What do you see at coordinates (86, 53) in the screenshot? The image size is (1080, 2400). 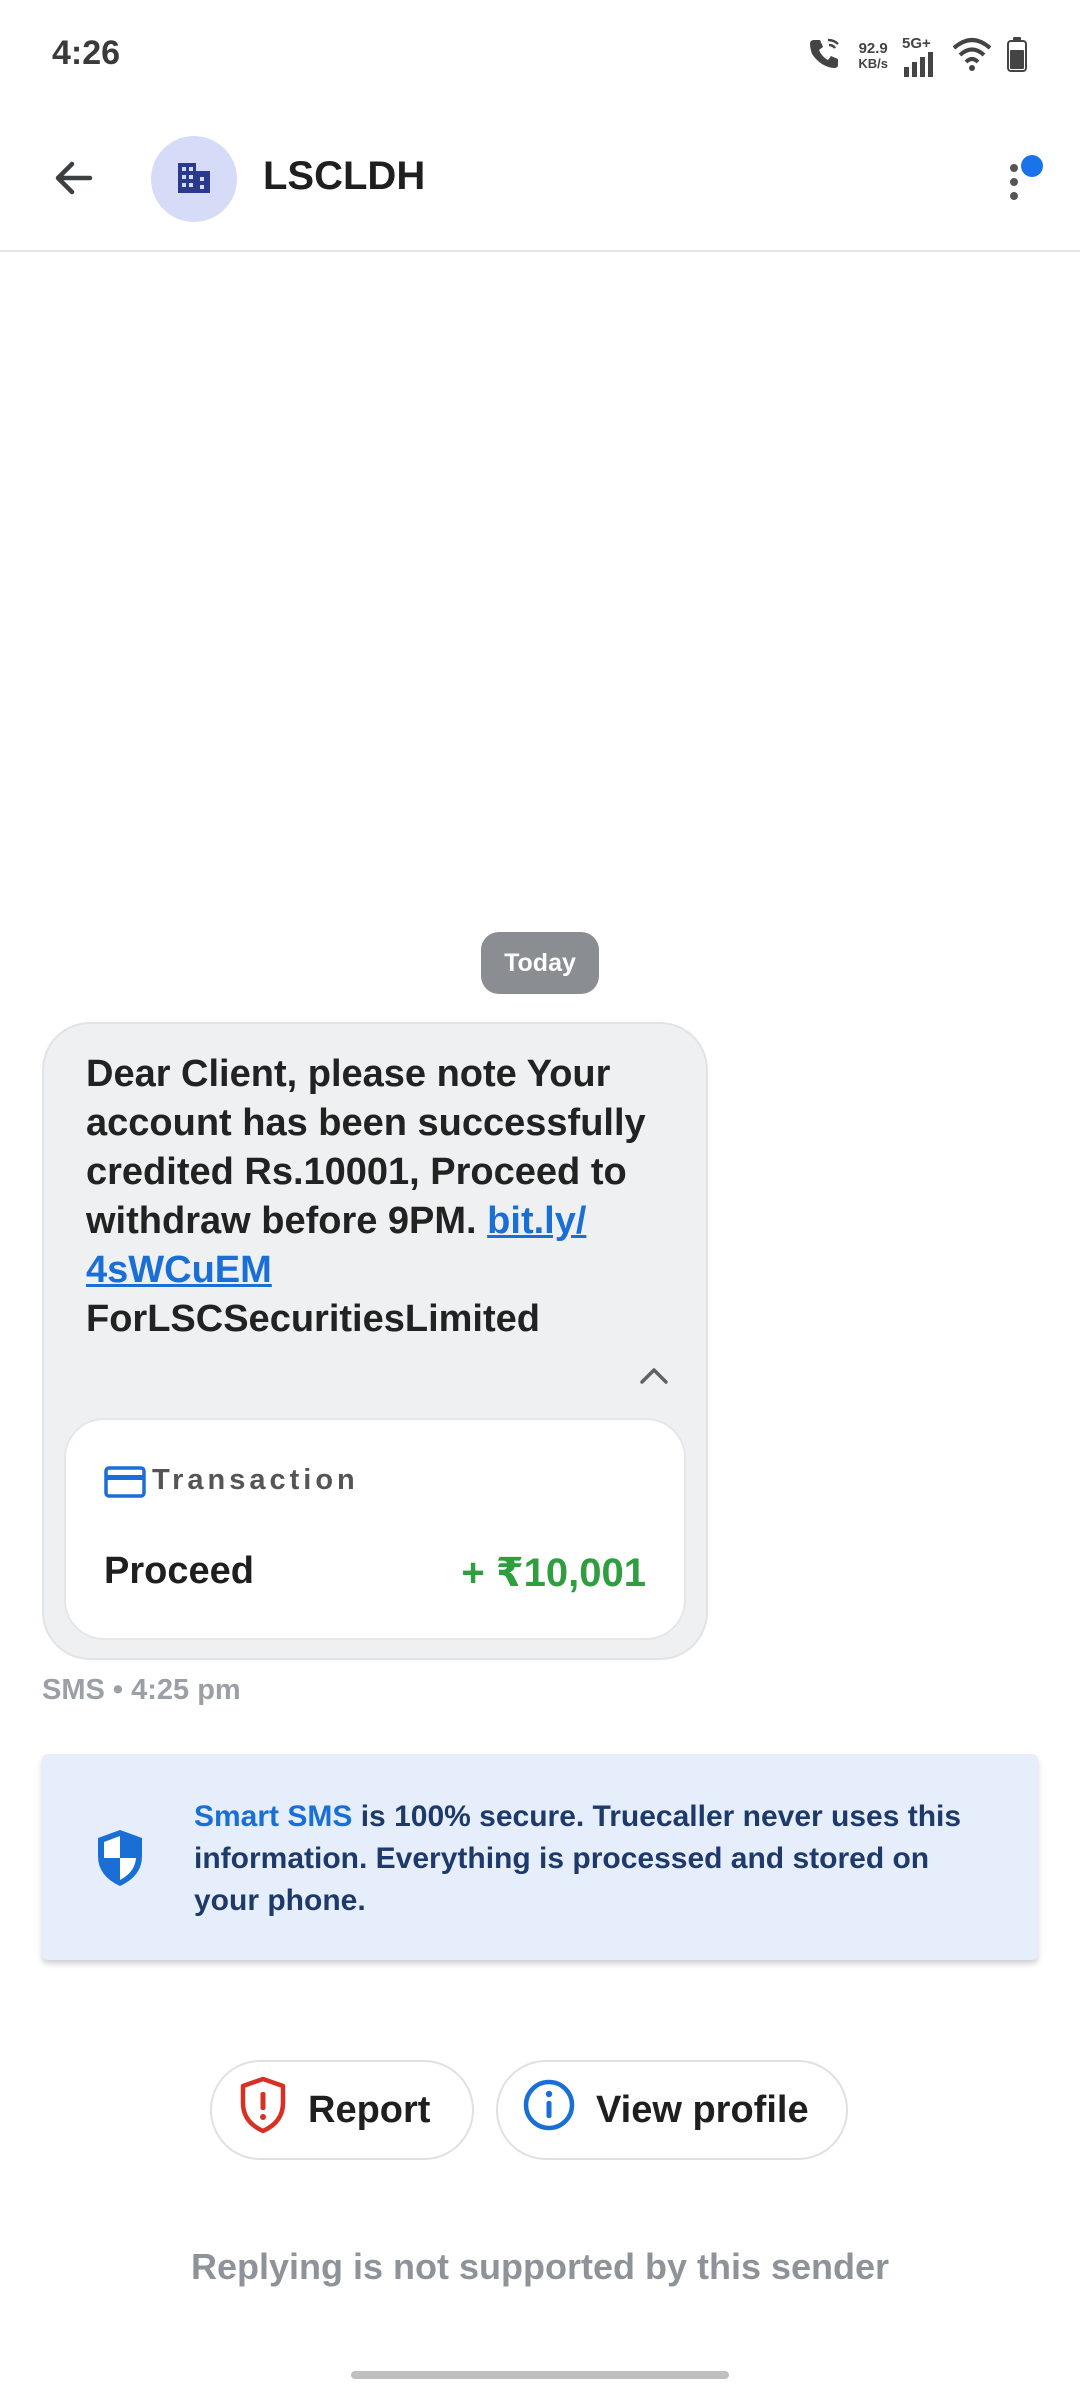 I see `status-time: 4:26` at bounding box center [86, 53].